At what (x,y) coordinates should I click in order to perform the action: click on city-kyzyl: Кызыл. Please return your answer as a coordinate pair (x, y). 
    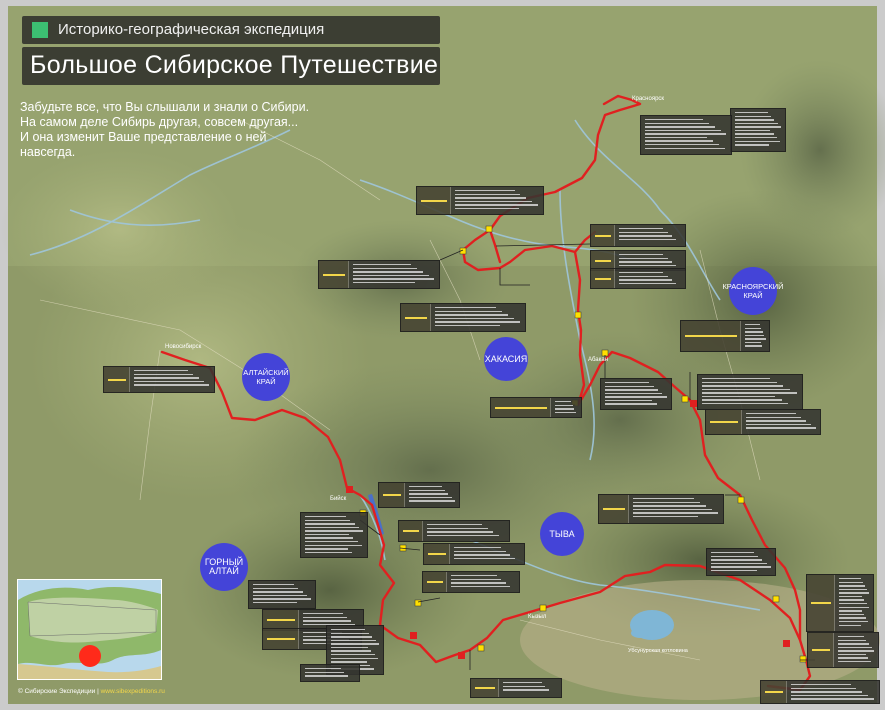
    Looking at the image, I should click on (537, 617).